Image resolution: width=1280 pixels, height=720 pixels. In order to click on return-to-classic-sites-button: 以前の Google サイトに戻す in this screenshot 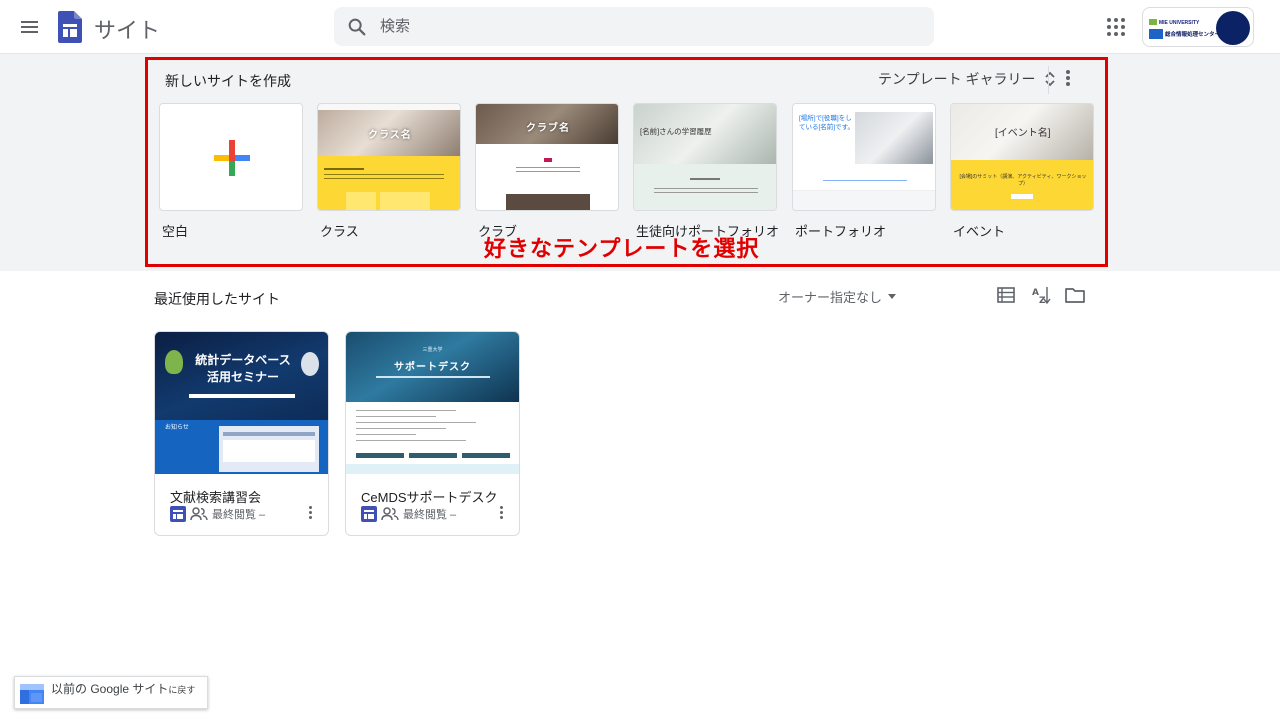, I will do `click(111, 692)`.